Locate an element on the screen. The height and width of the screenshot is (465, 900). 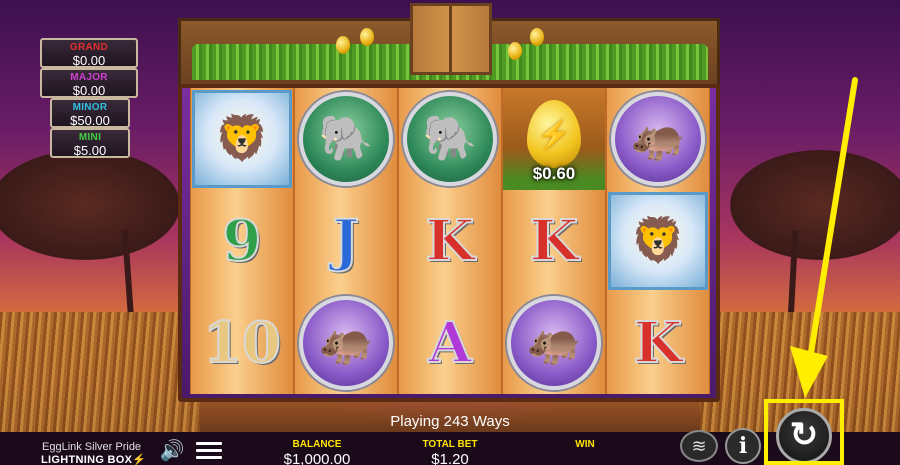
symbol-j: J is located at coordinates (346, 241).